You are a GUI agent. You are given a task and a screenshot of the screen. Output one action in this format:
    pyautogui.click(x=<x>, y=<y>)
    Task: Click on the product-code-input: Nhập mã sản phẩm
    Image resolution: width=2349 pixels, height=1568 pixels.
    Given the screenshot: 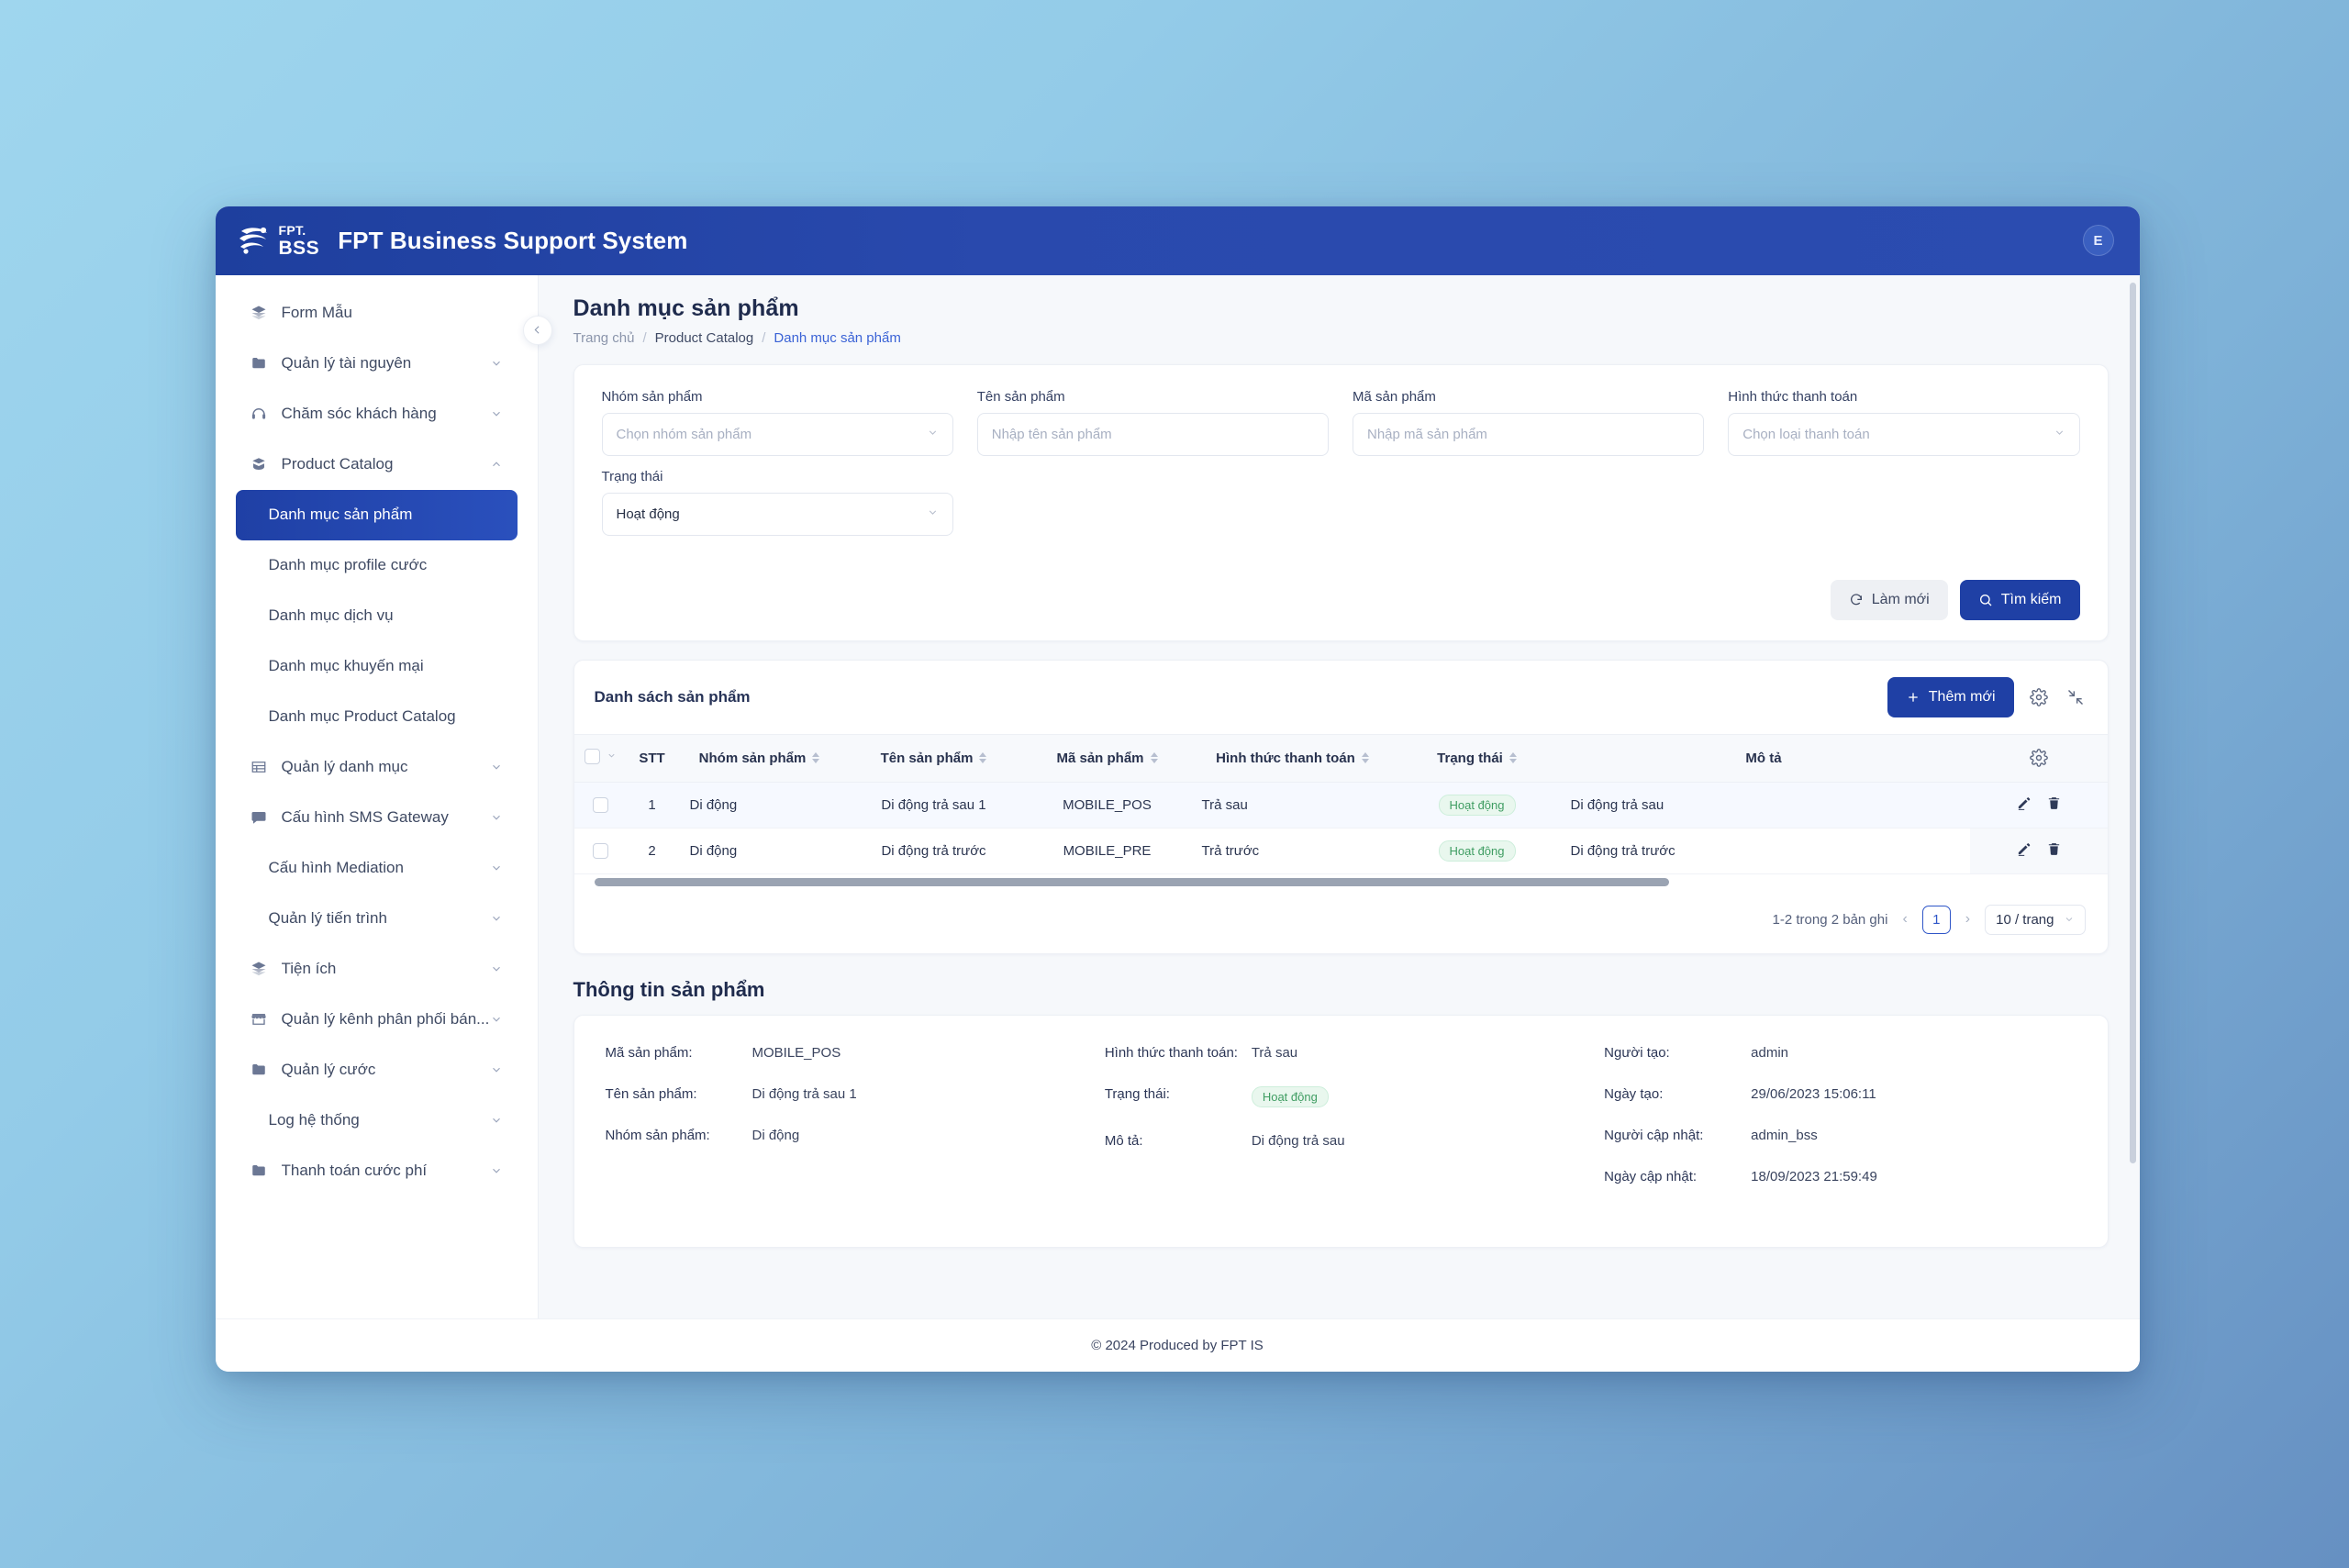 What is the action you would take?
    pyautogui.click(x=1529, y=434)
    